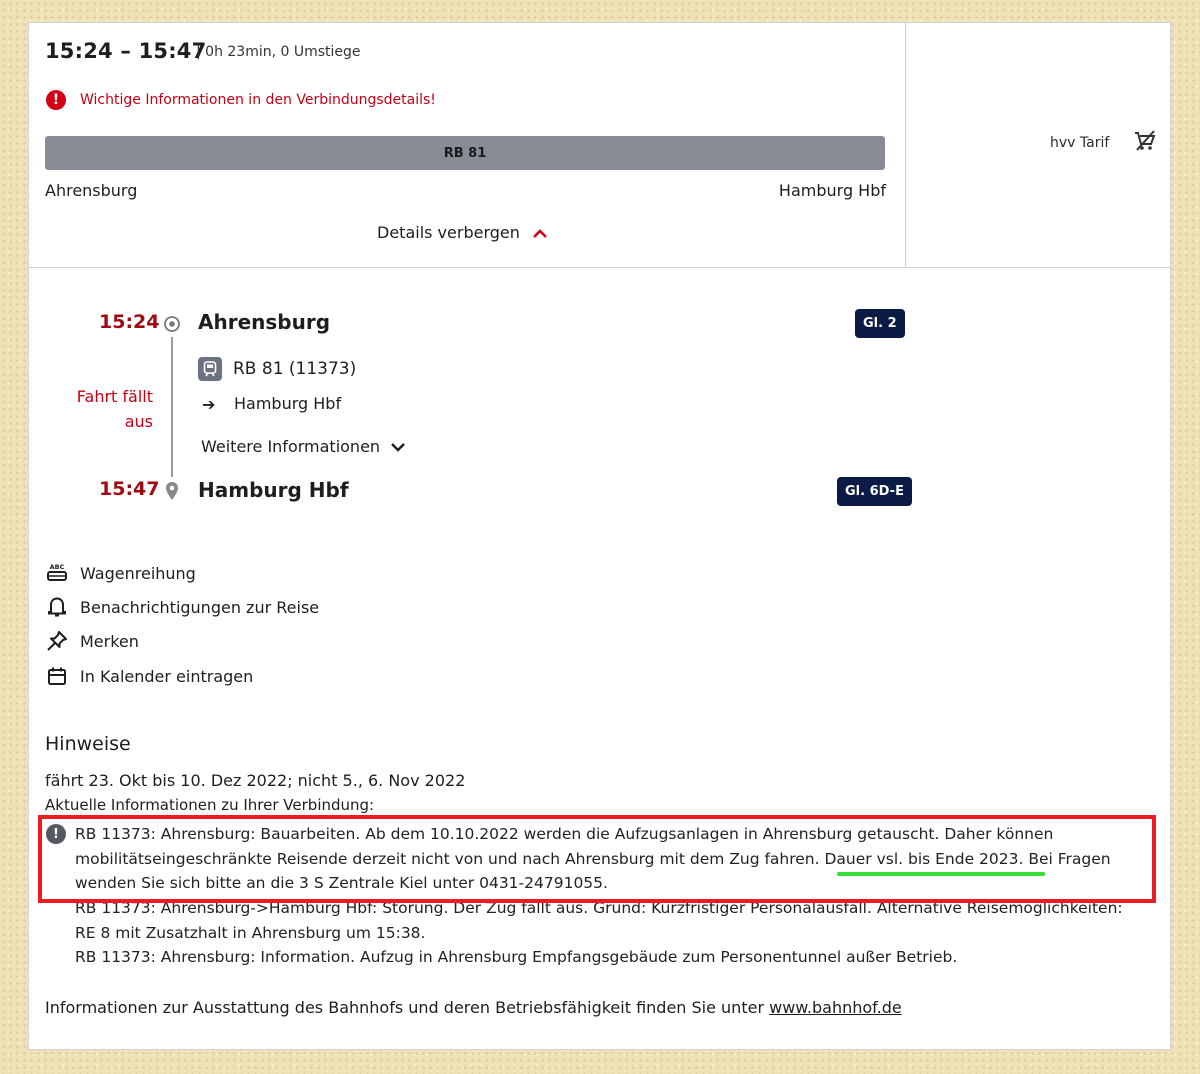 This screenshot has width=1200, height=1074. Describe the element at coordinates (448, 232) in the screenshot. I see `hide-details-label: Details verbergen` at that location.